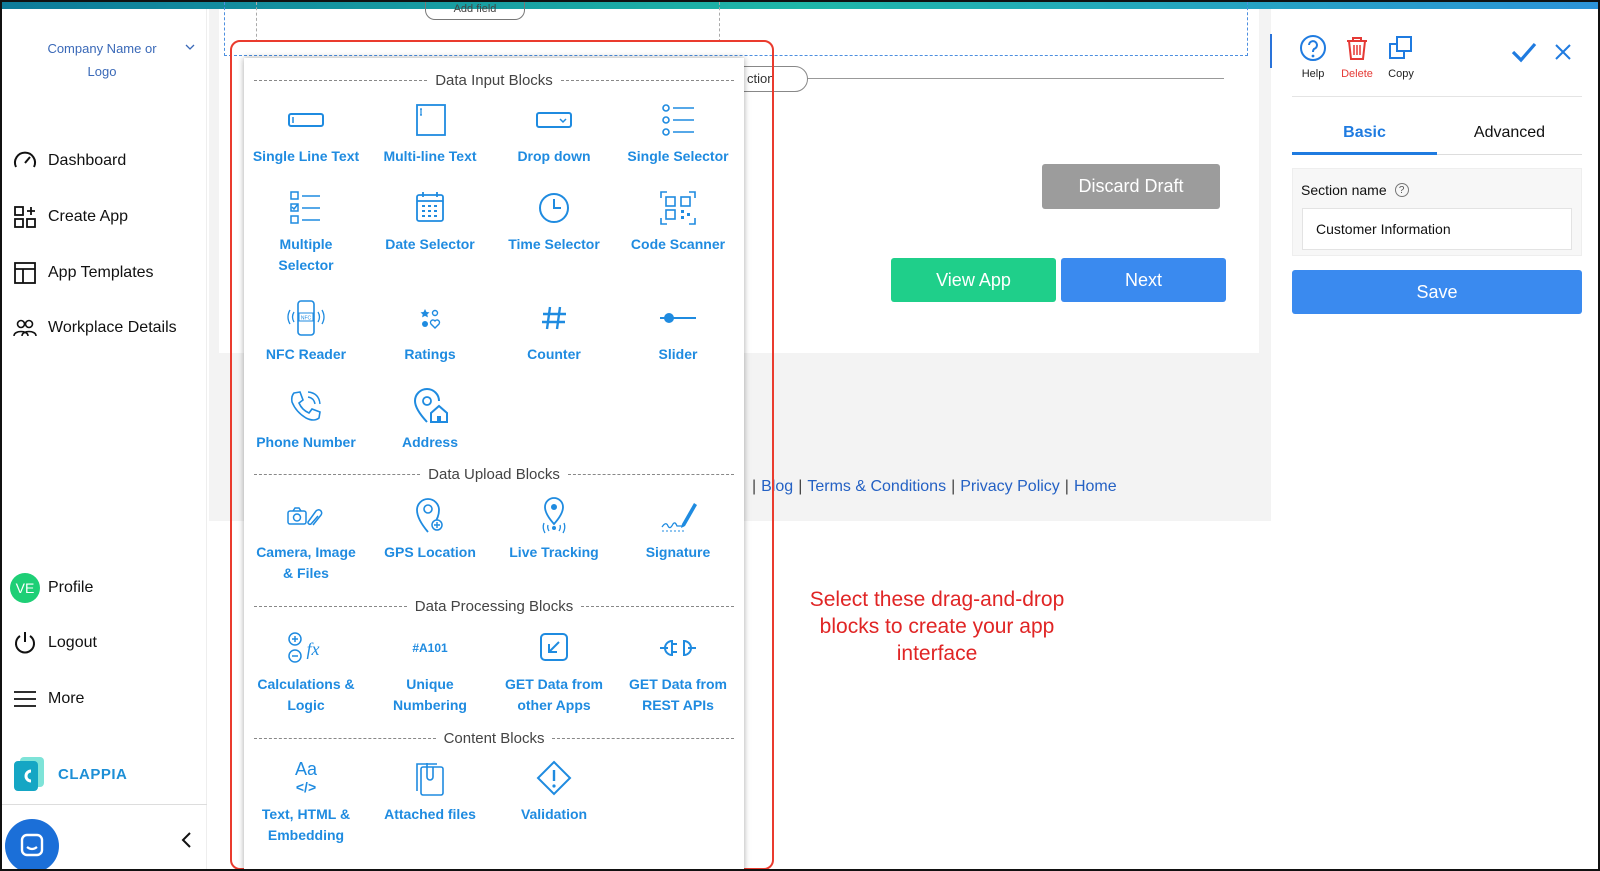  Describe the element at coordinates (430, 120) in the screenshot. I see `textarea-icon` at that location.